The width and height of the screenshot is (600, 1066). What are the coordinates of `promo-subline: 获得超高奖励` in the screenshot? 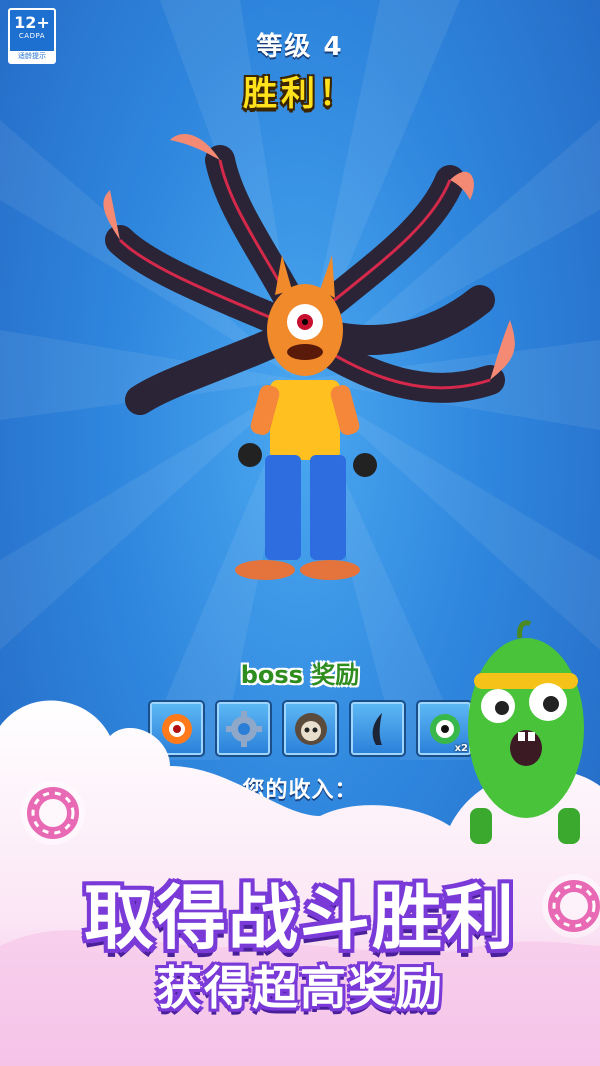 It's located at (300, 988).